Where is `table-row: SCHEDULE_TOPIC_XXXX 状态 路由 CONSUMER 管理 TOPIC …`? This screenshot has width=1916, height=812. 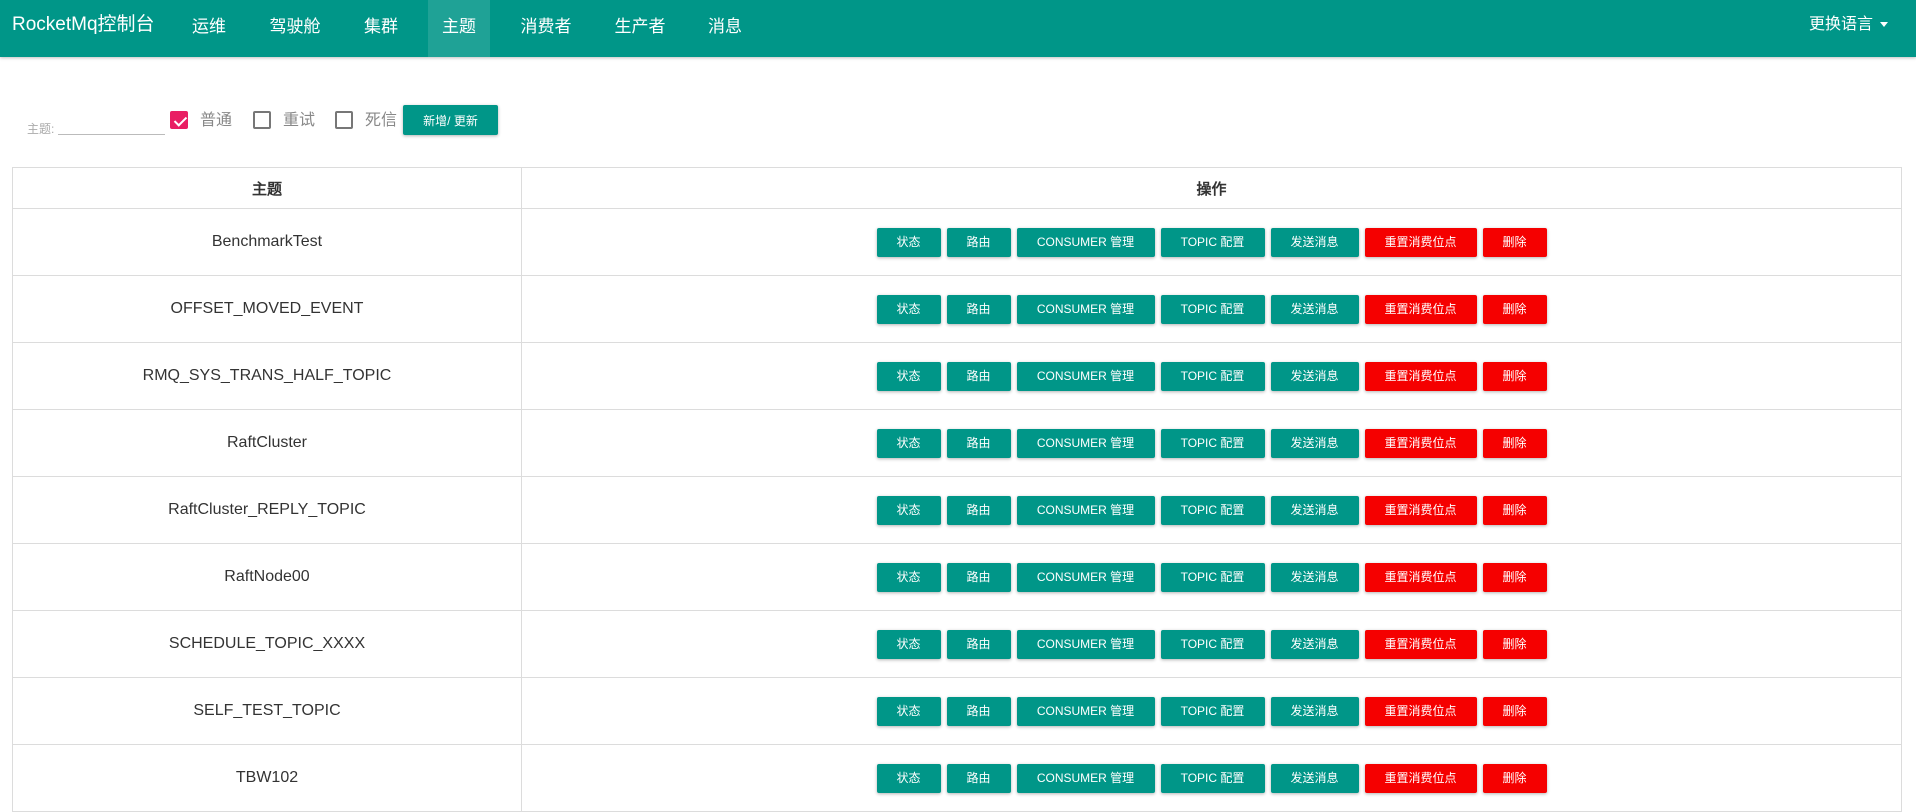
table-row: SCHEDULE_TOPIC_XXXX 状态 路由 CONSUMER 管理 TOPIC … is located at coordinates (957, 644).